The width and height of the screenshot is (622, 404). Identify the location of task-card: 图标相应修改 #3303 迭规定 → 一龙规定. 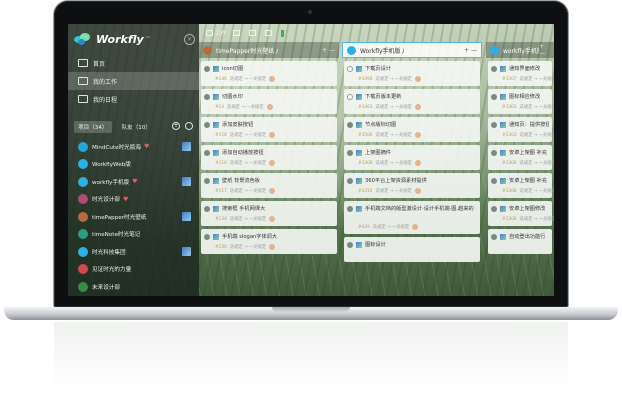
(521, 101).